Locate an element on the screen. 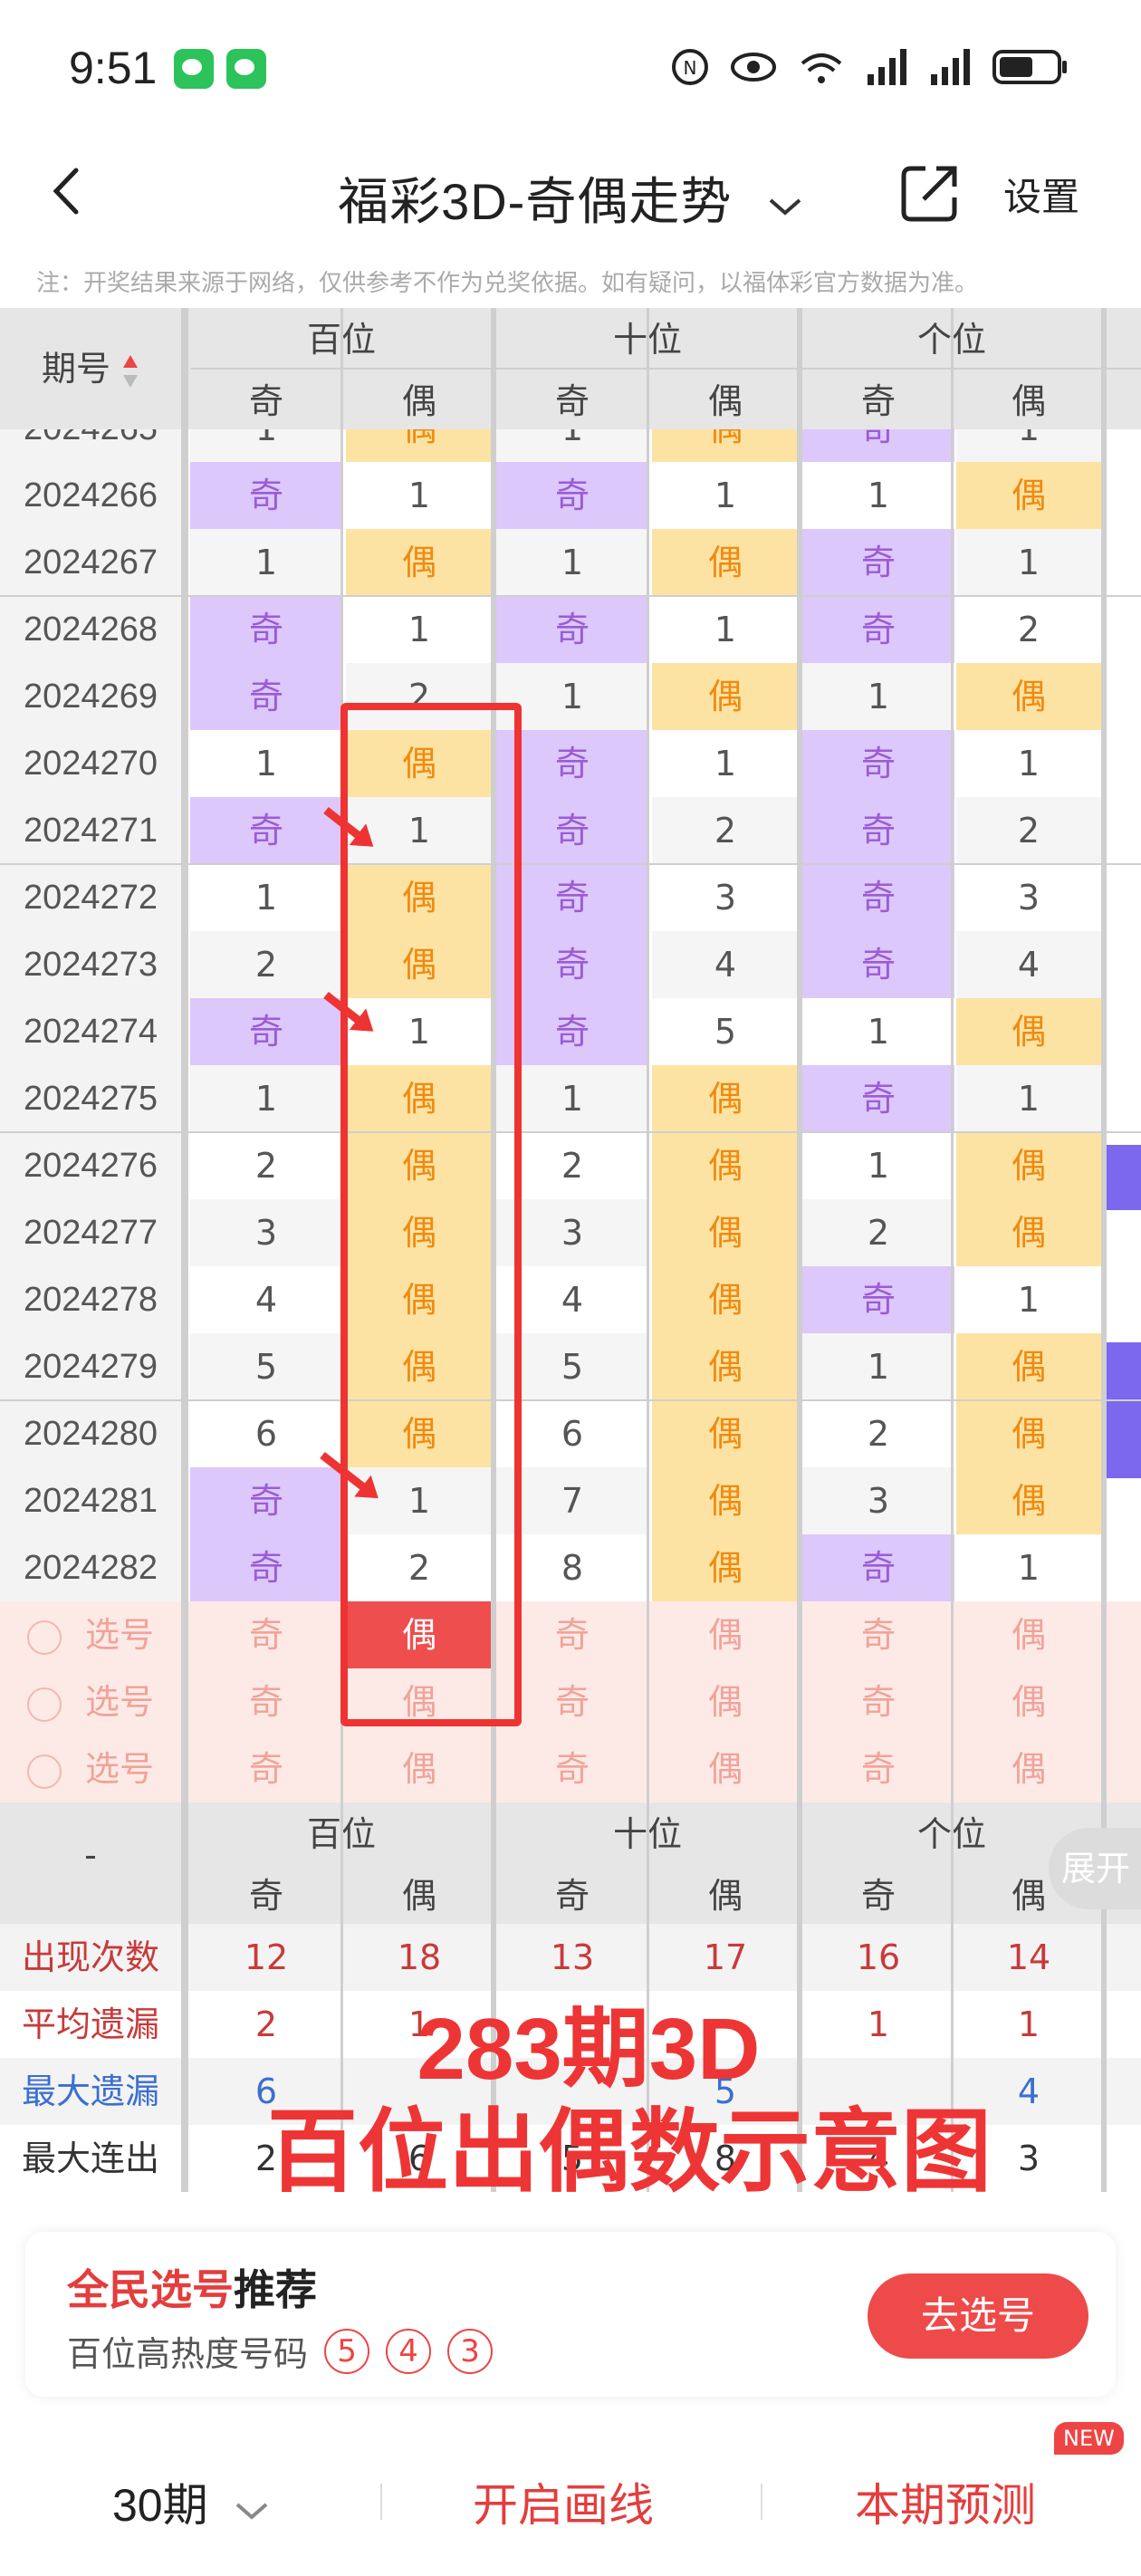 This screenshot has width=1141, height=2576. table-row: 2024269 奇 2 1 偶 1 偶 is located at coordinates (570, 696).